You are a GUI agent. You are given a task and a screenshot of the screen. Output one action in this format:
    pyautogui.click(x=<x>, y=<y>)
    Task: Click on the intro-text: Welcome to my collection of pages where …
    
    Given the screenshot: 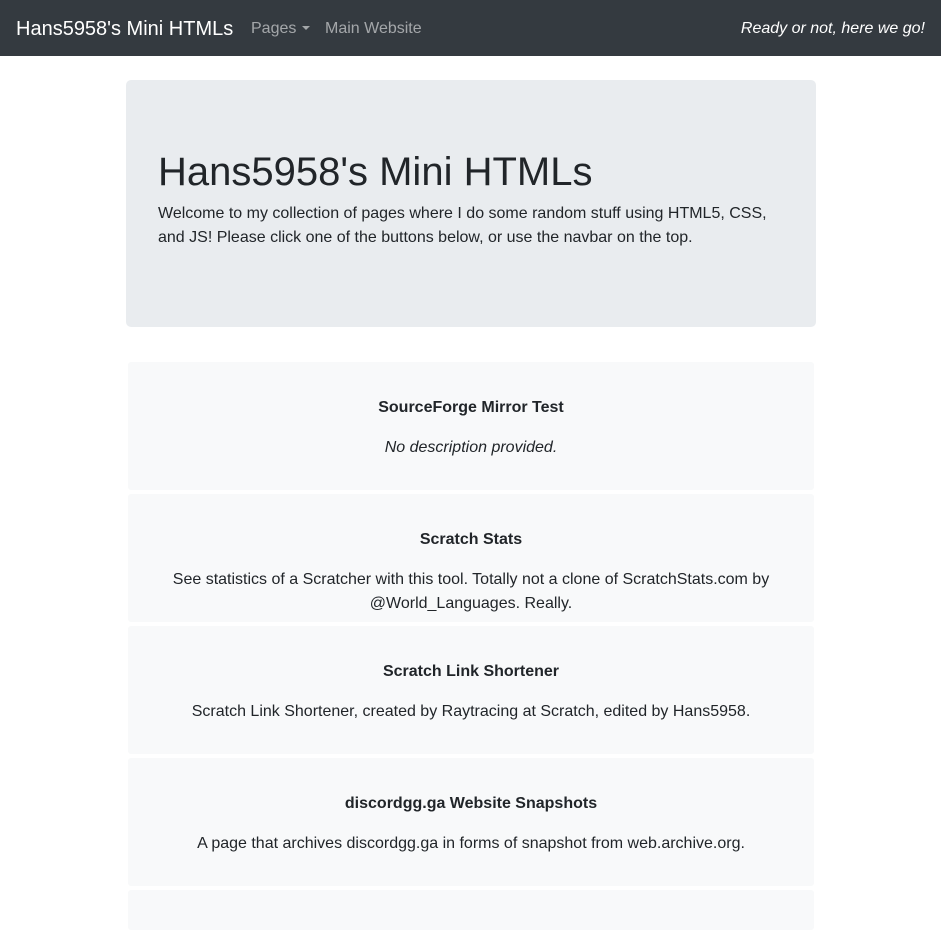 What is the action you would take?
    pyautogui.click(x=462, y=225)
    